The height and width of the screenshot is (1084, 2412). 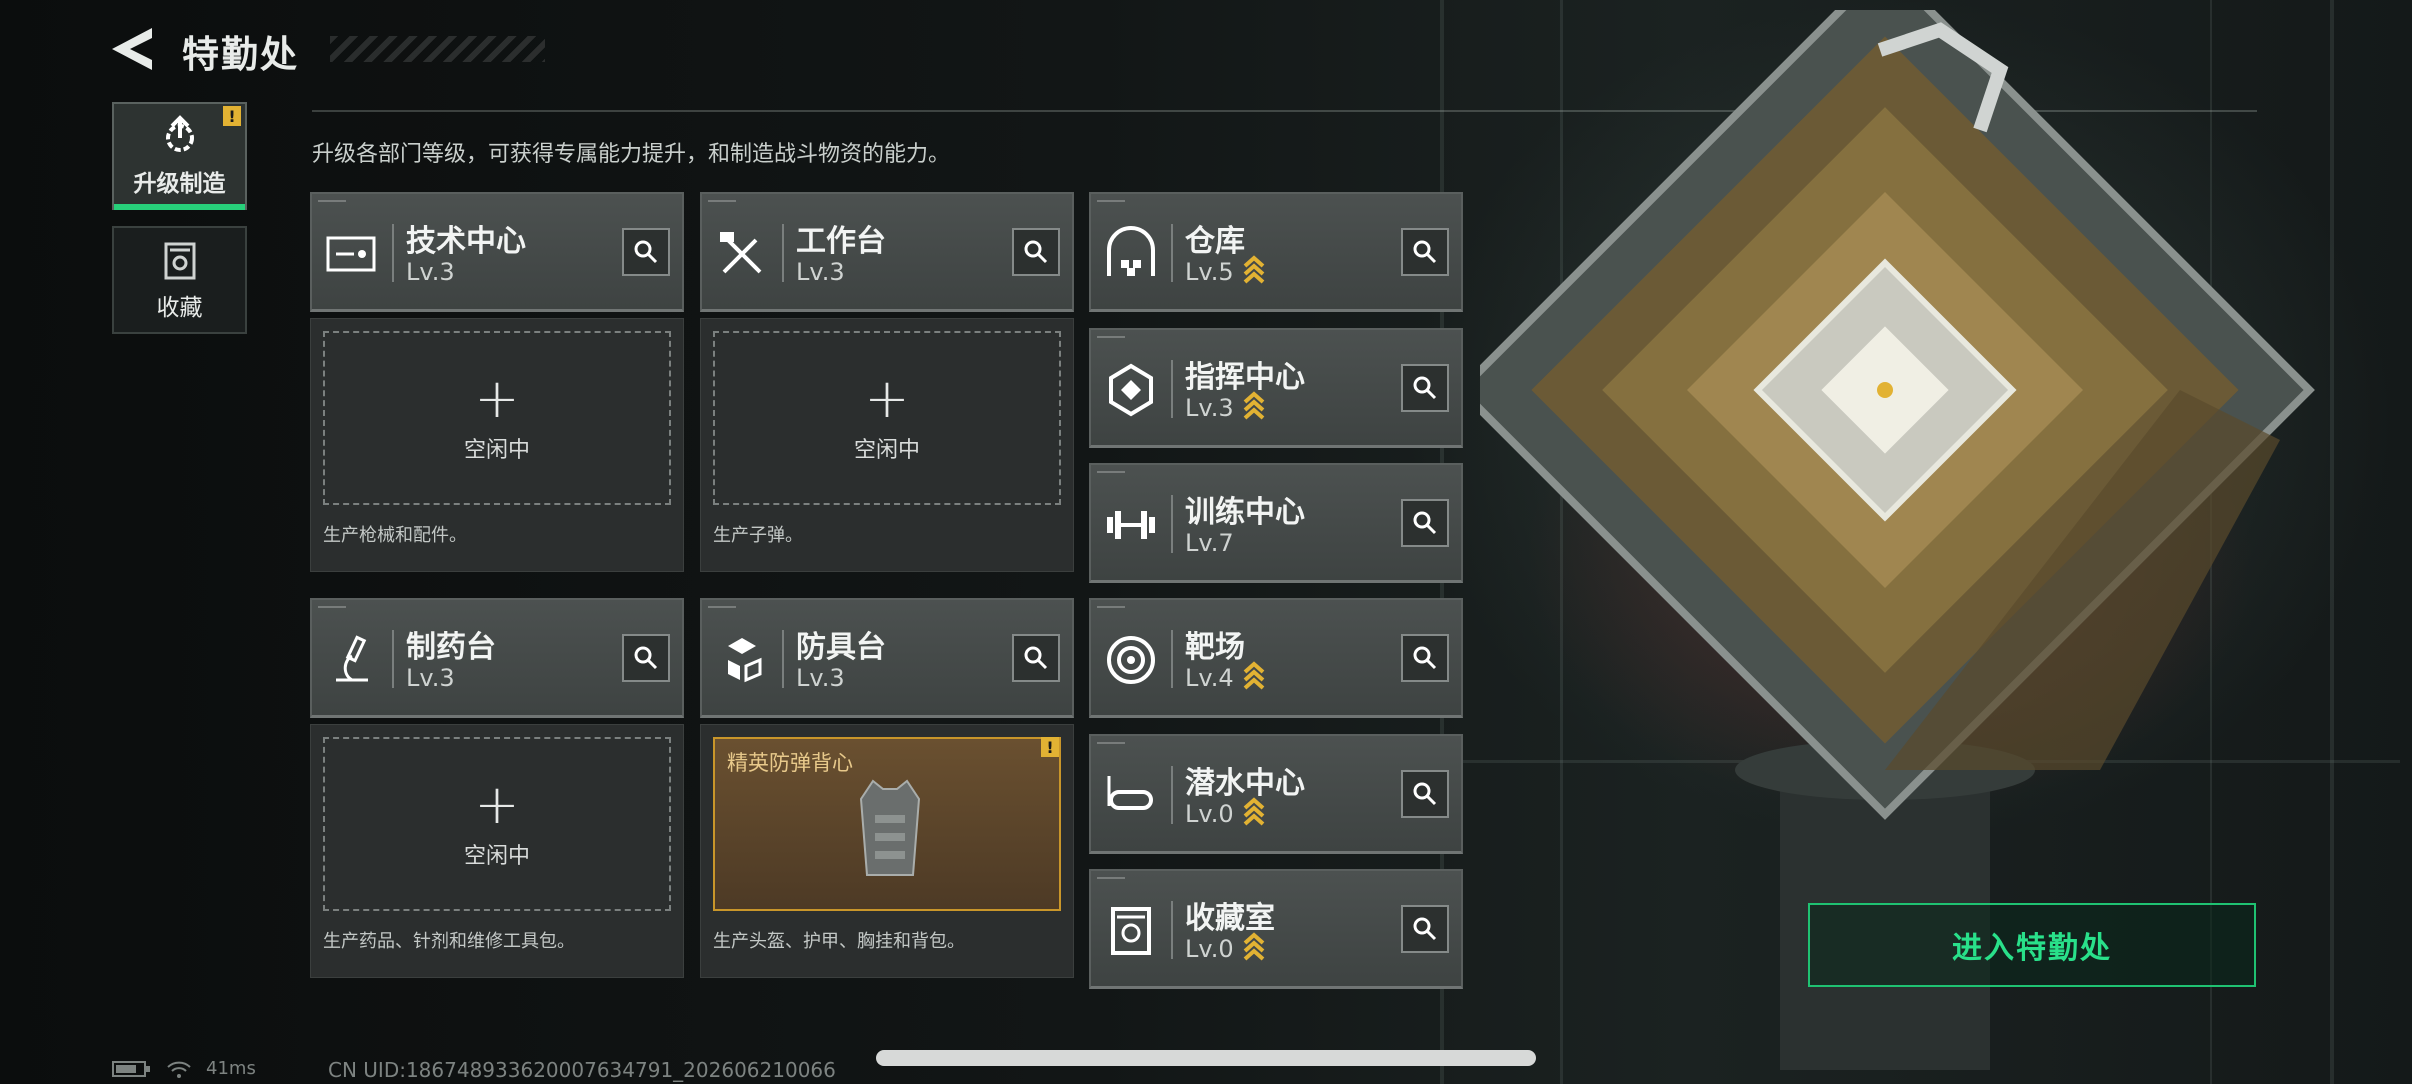 I want to click on body-armor-vest-icon, so click(x=890, y=827).